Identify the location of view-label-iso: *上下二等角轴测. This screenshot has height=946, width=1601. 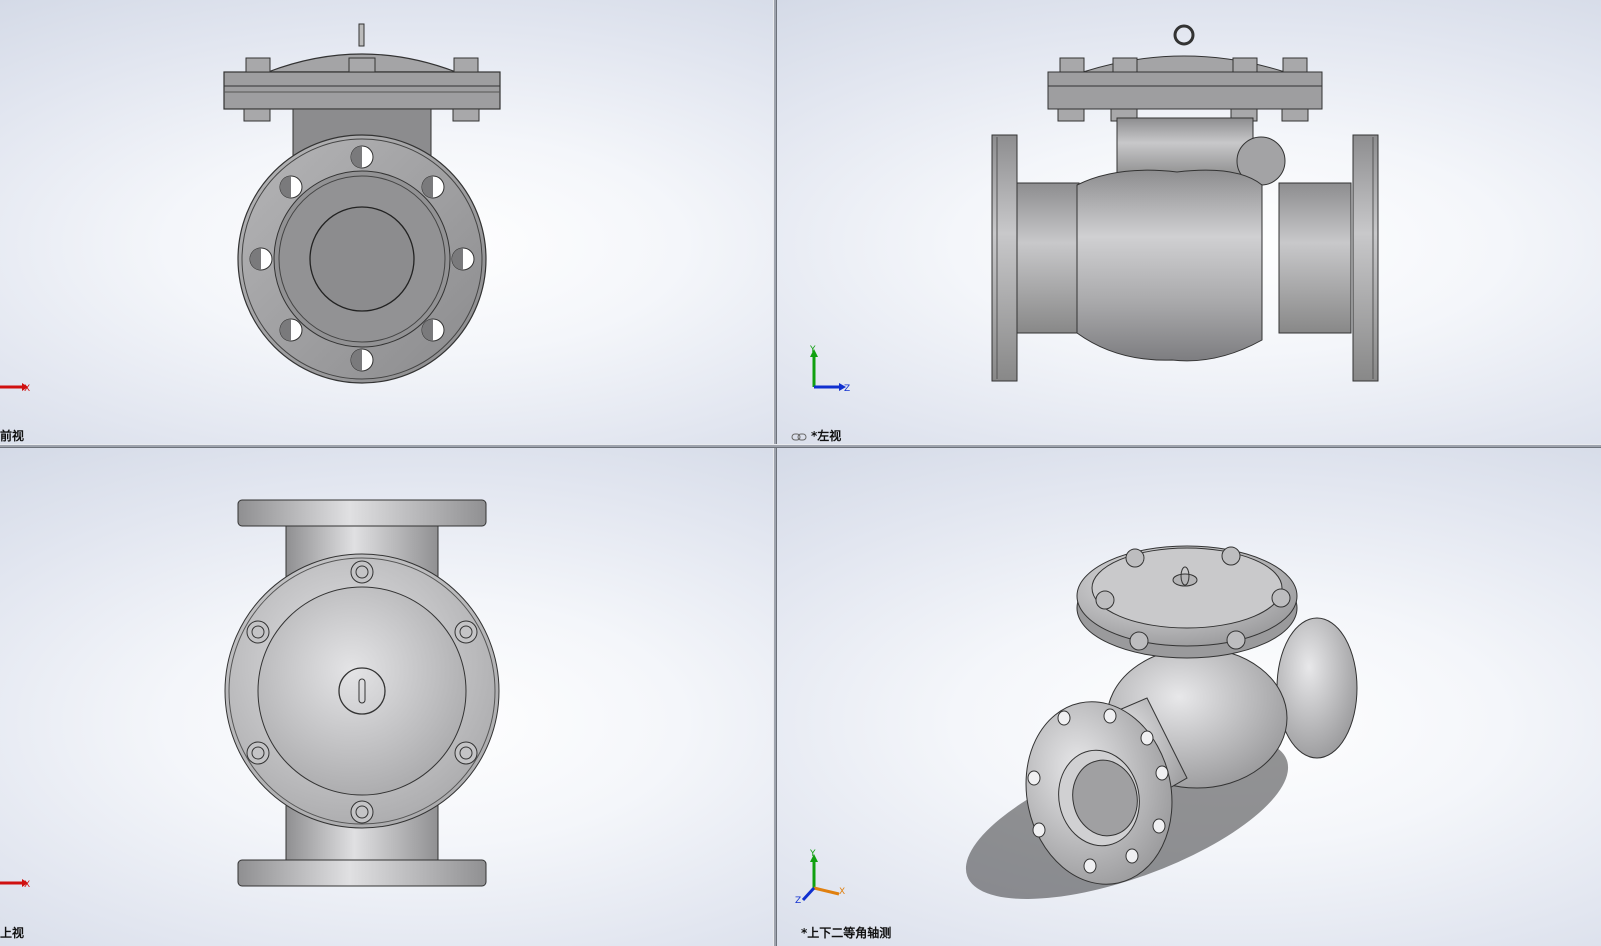
(846, 933).